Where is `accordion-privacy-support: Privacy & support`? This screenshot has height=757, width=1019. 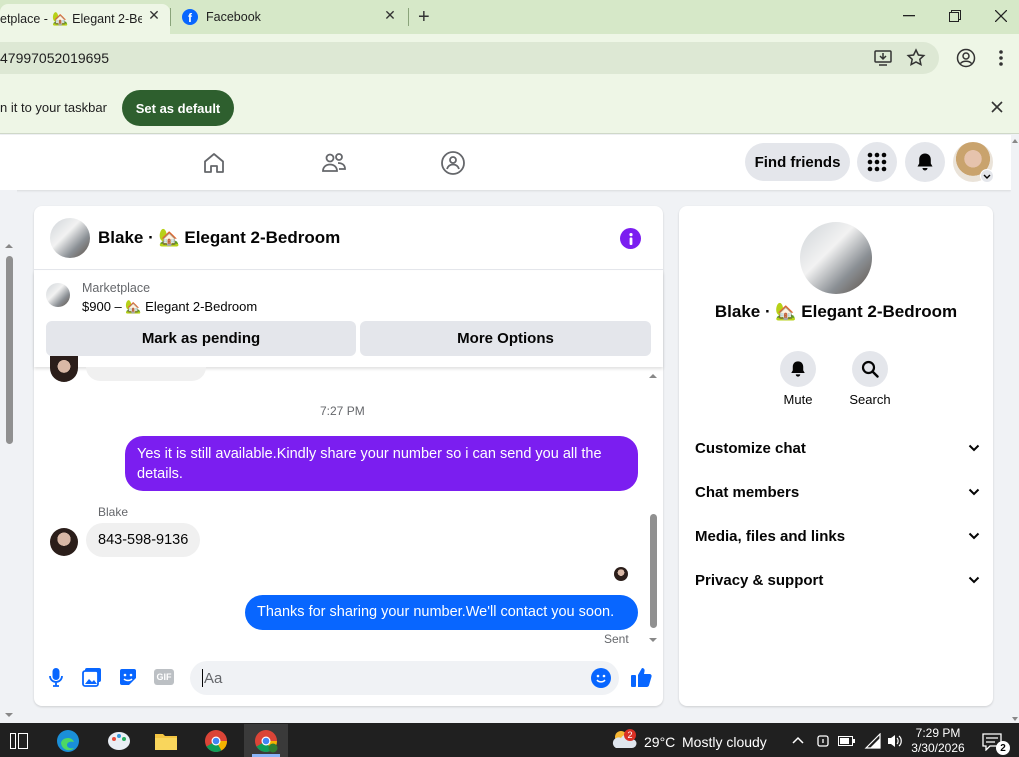
accordion-privacy-support: Privacy & support is located at coordinates (837, 580).